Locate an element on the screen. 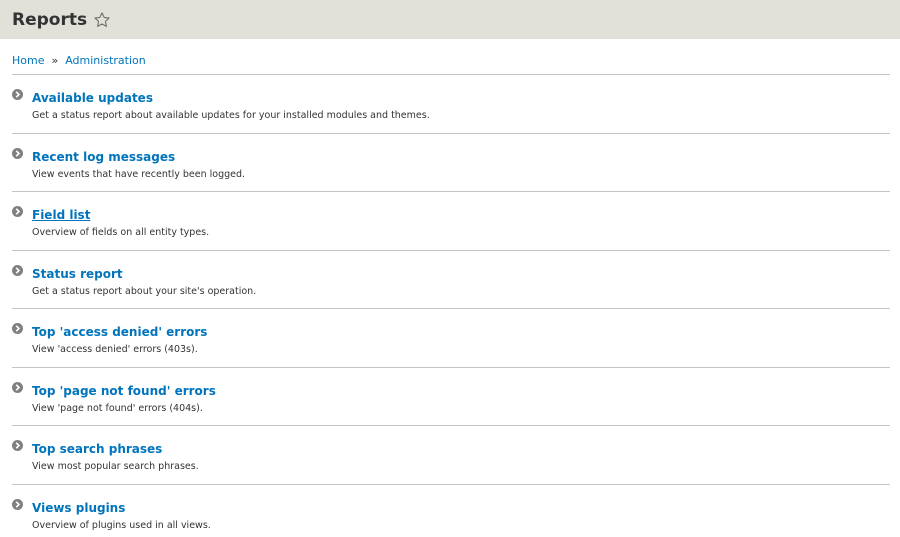 Image resolution: width=900 pixels, height=537 pixels. report-description: Overview of fields on all entity types. is located at coordinates (121, 232).